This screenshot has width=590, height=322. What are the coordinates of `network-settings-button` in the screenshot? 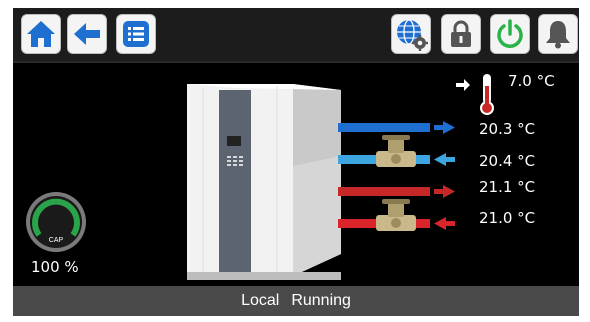 It's located at (411, 34).